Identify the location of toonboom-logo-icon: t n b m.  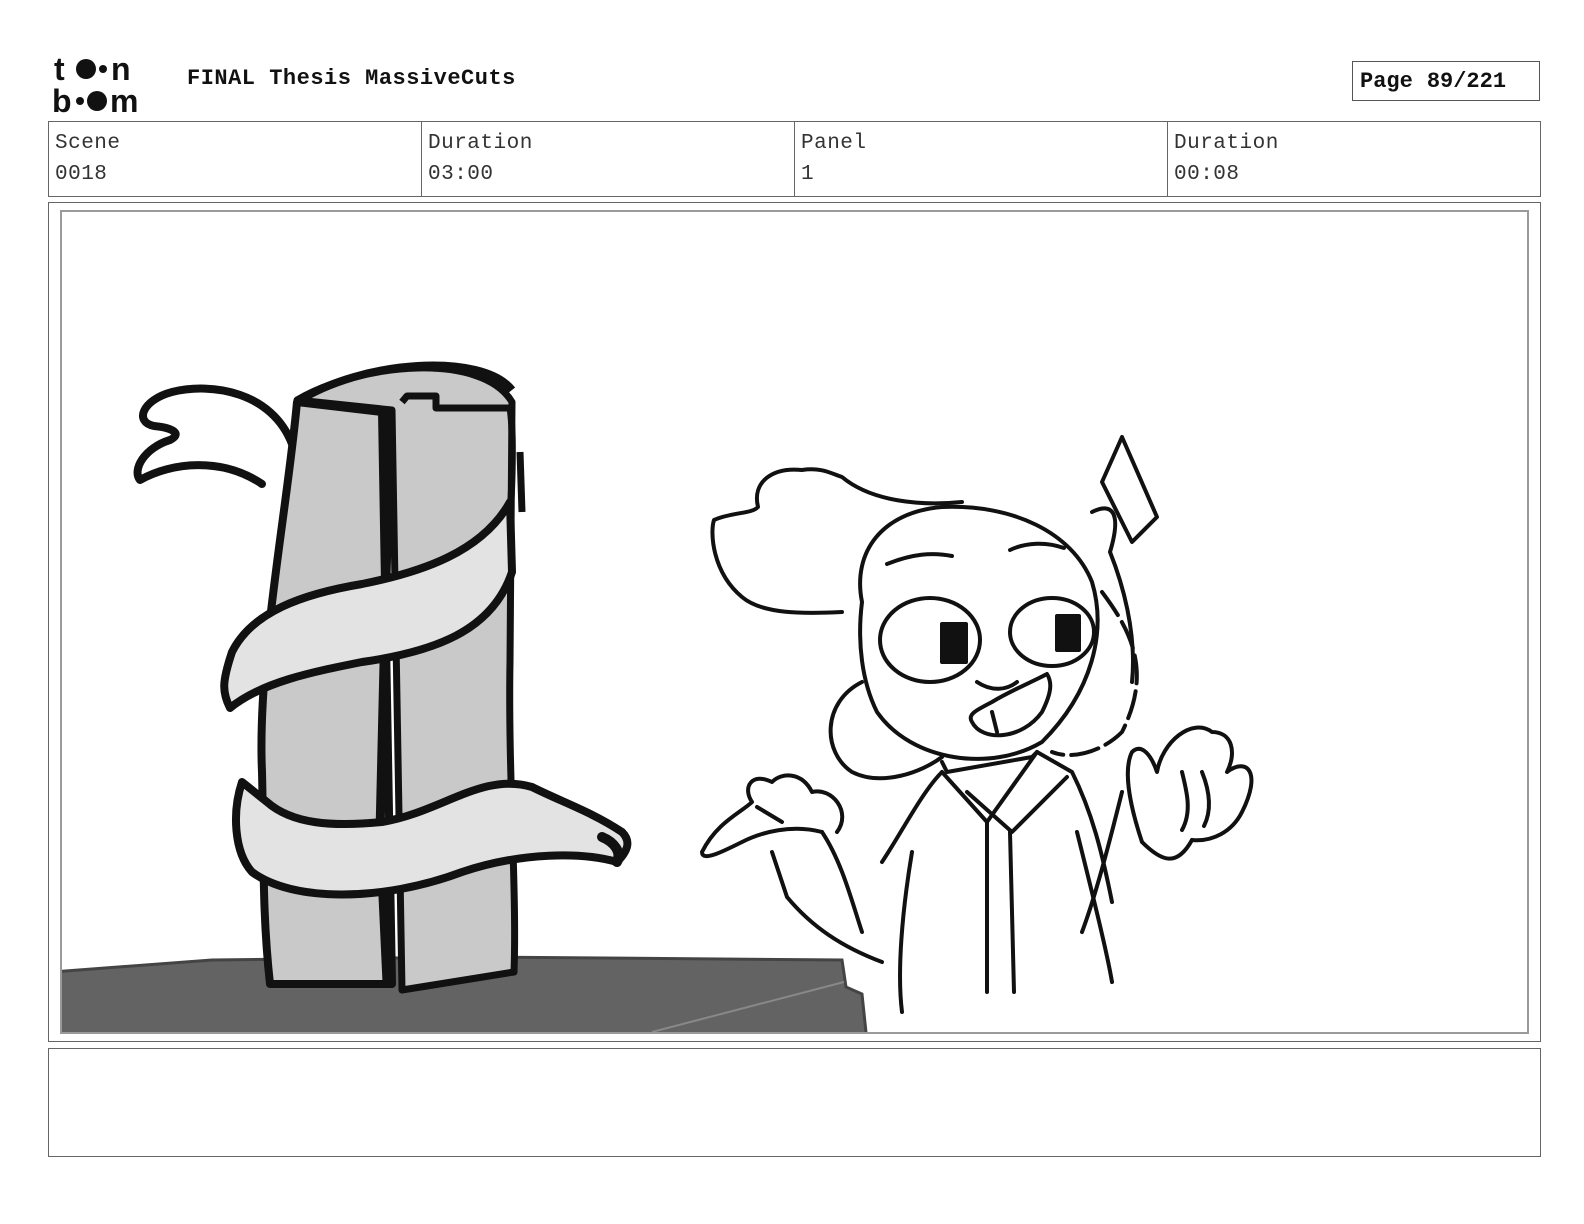
(95, 83).